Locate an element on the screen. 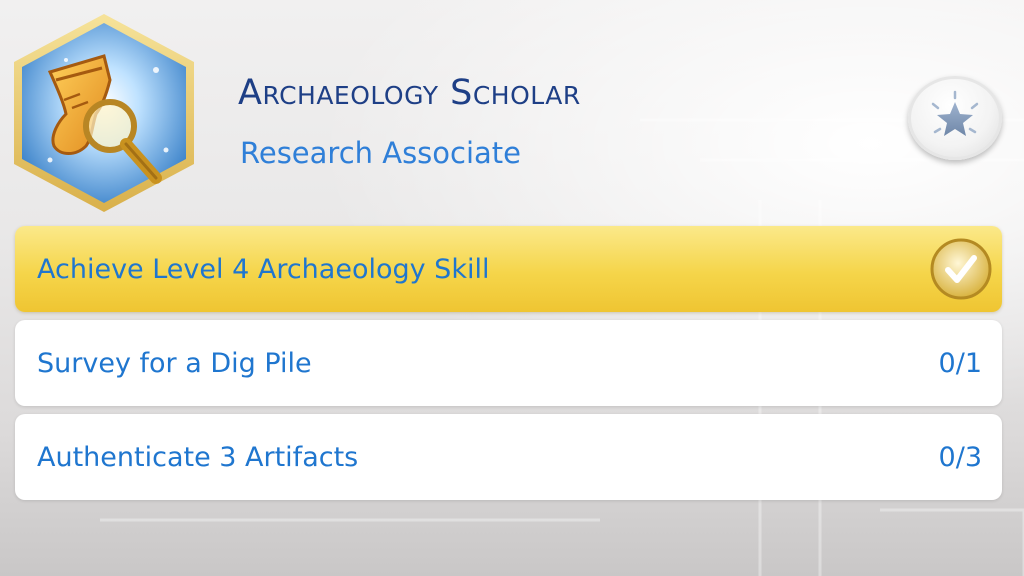 The width and height of the screenshot is (1024, 576). star-icon is located at coordinates (955, 113).